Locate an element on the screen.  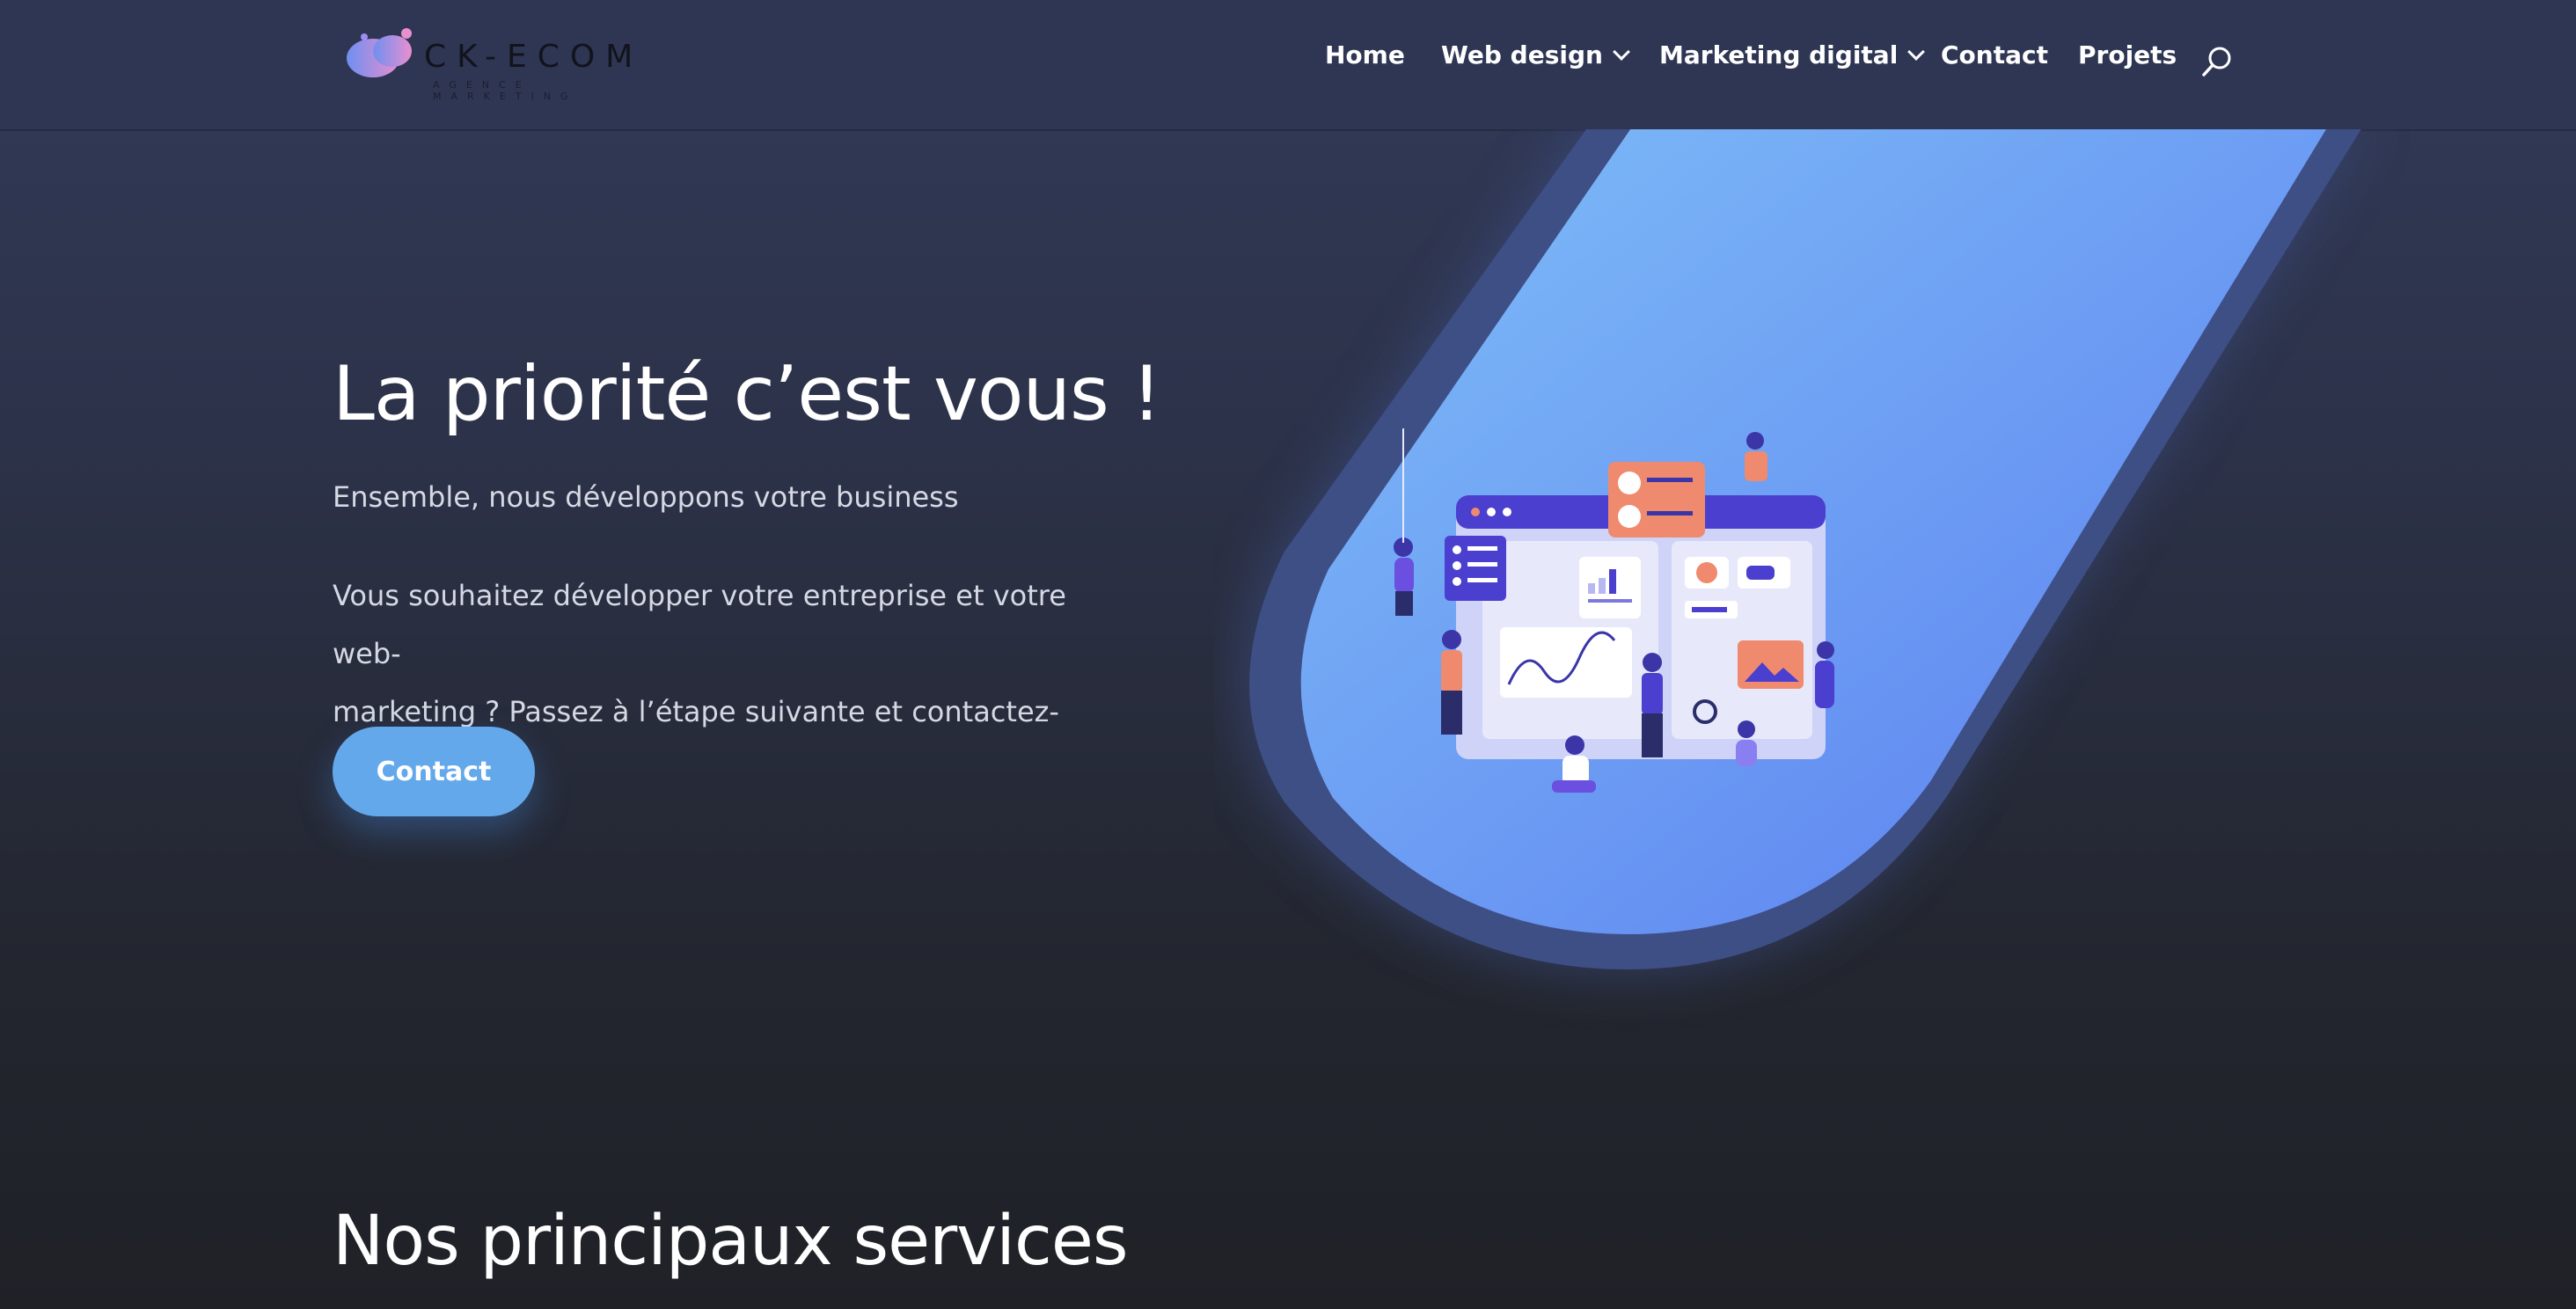
nav-item-contact: Contact is located at coordinates (1994, 55).